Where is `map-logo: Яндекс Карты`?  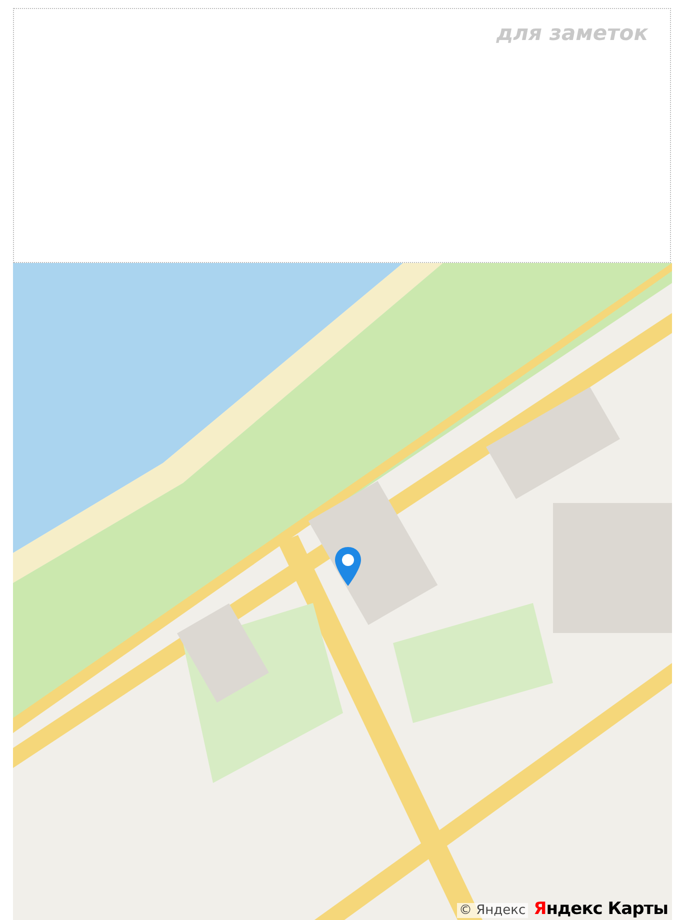 map-logo: Яндекс Карты is located at coordinates (601, 909).